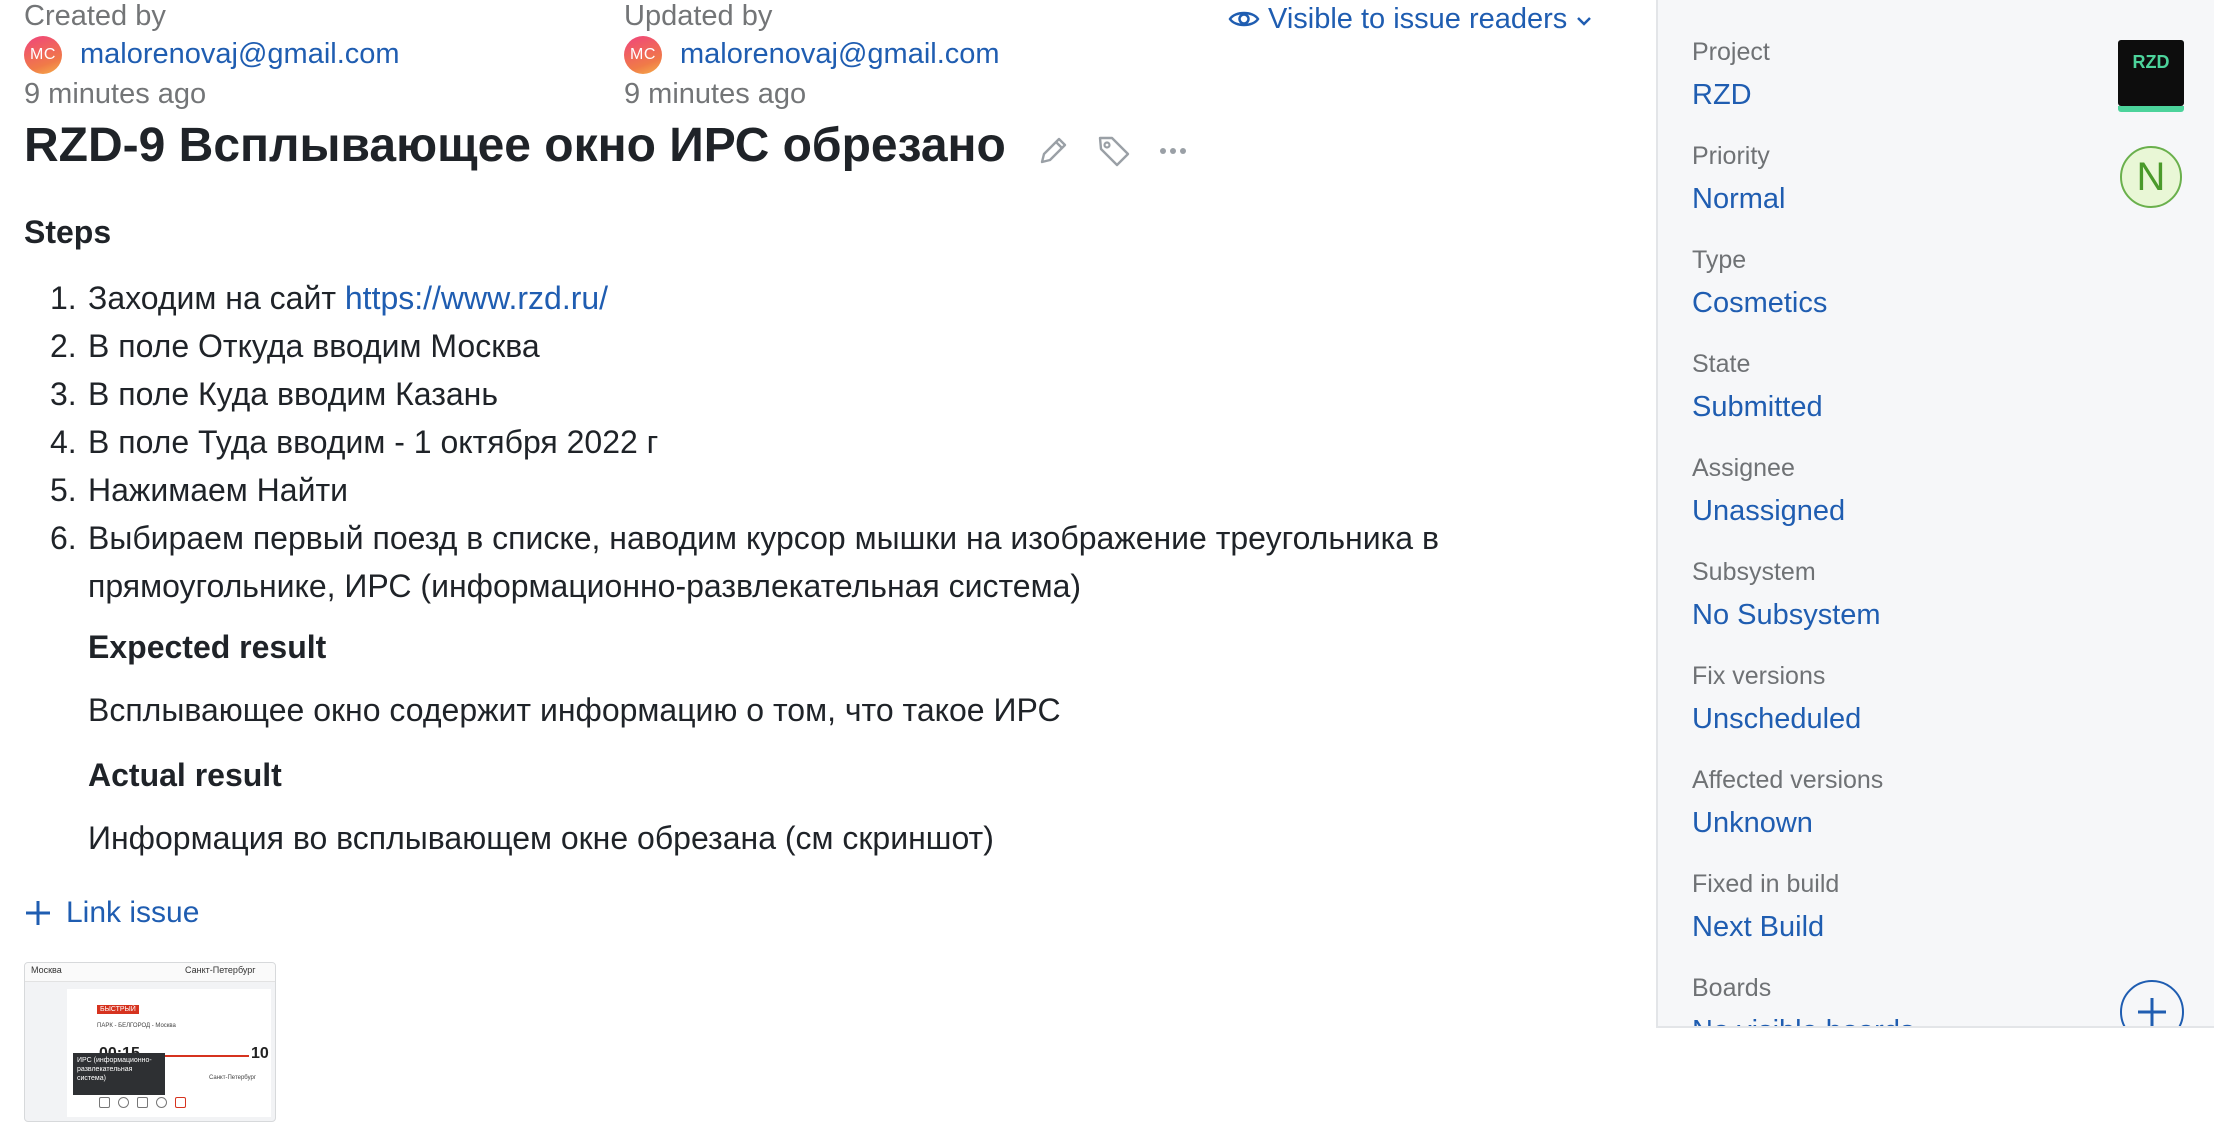 This screenshot has height=1132, width=2214. I want to click on priority-value: Normal, so click(1738, 199).